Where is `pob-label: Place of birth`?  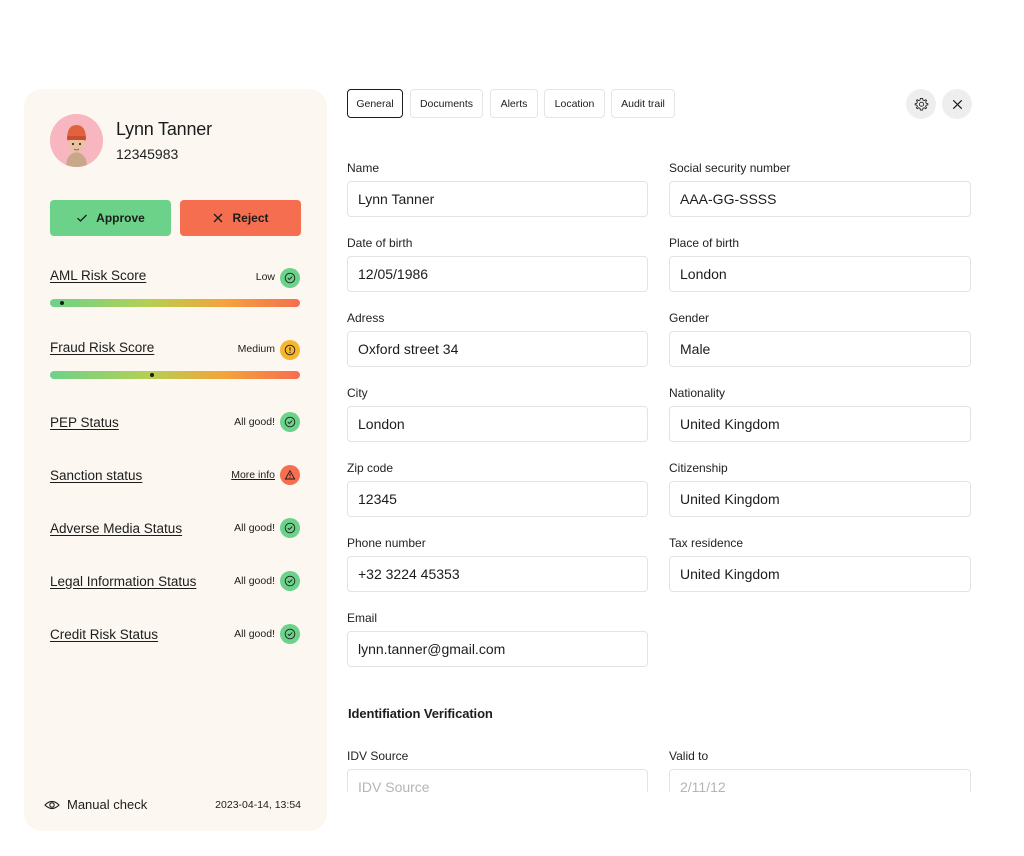 pob-label: Place of birth is located at coordinates (704, 243).